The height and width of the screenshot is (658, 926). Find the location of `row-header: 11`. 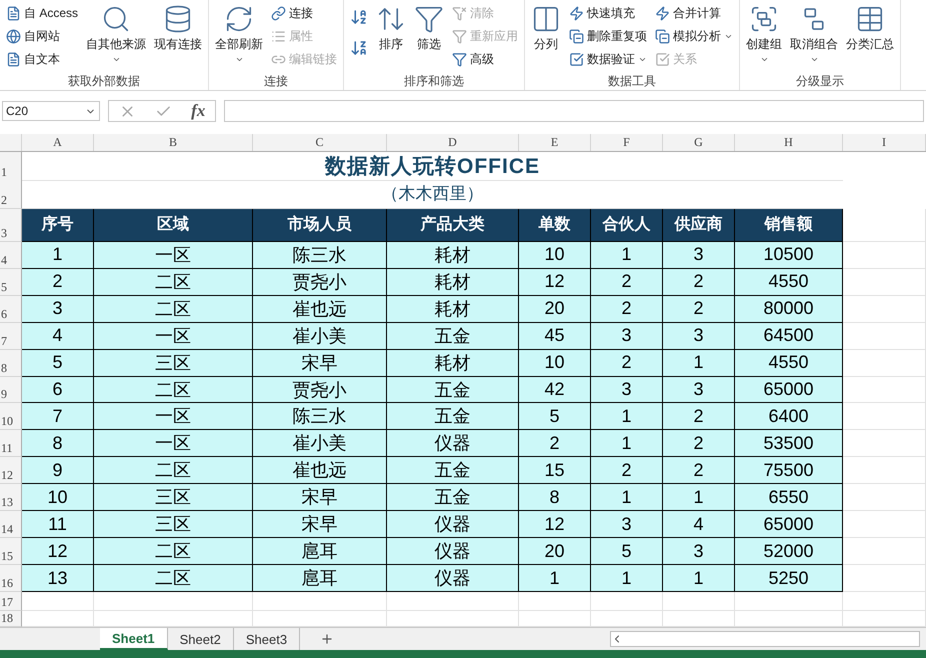

row-header: 11 is located at coordinates (11, 444).